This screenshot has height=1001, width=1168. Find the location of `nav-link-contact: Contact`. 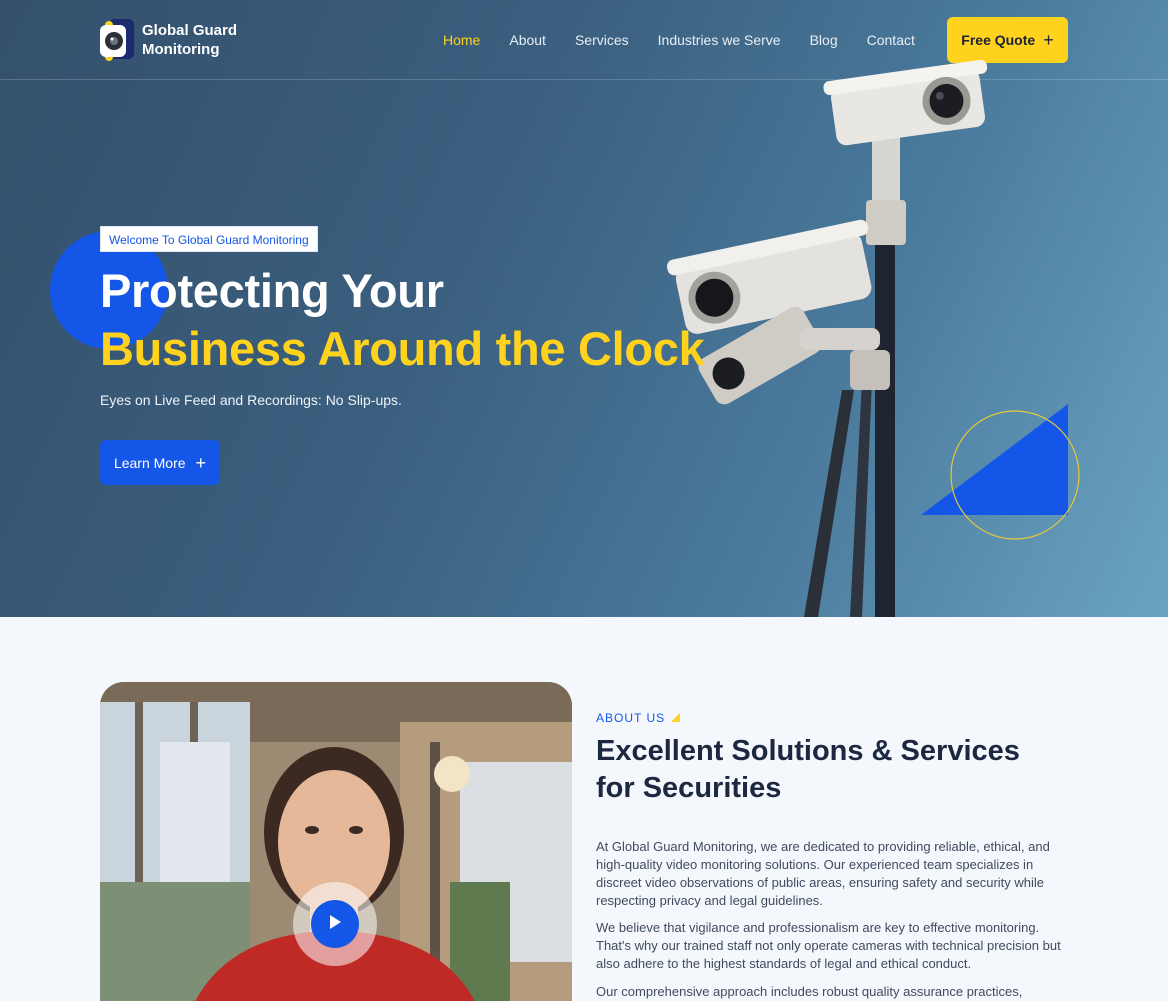

nav-link-contact: Contact is located at coordinates (891, 40).